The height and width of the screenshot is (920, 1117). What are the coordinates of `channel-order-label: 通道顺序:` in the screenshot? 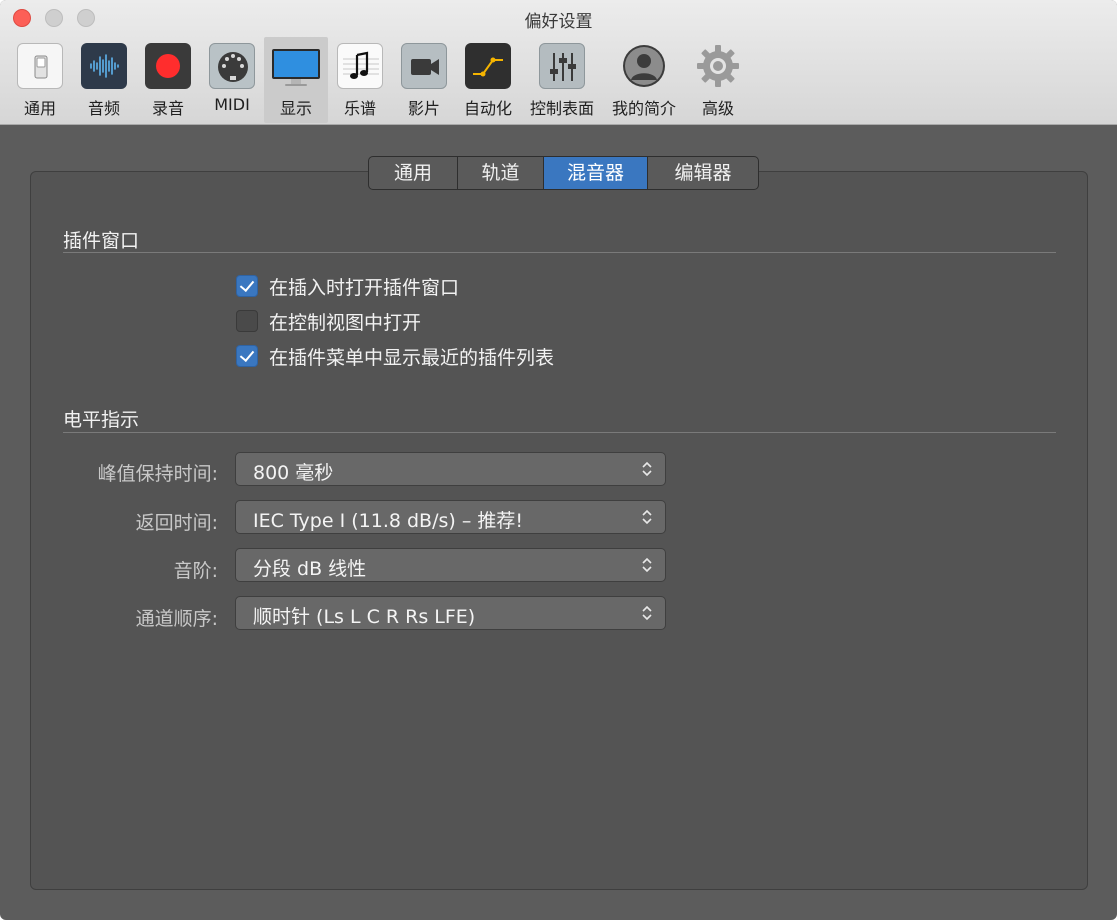 It's located at (176, 619).